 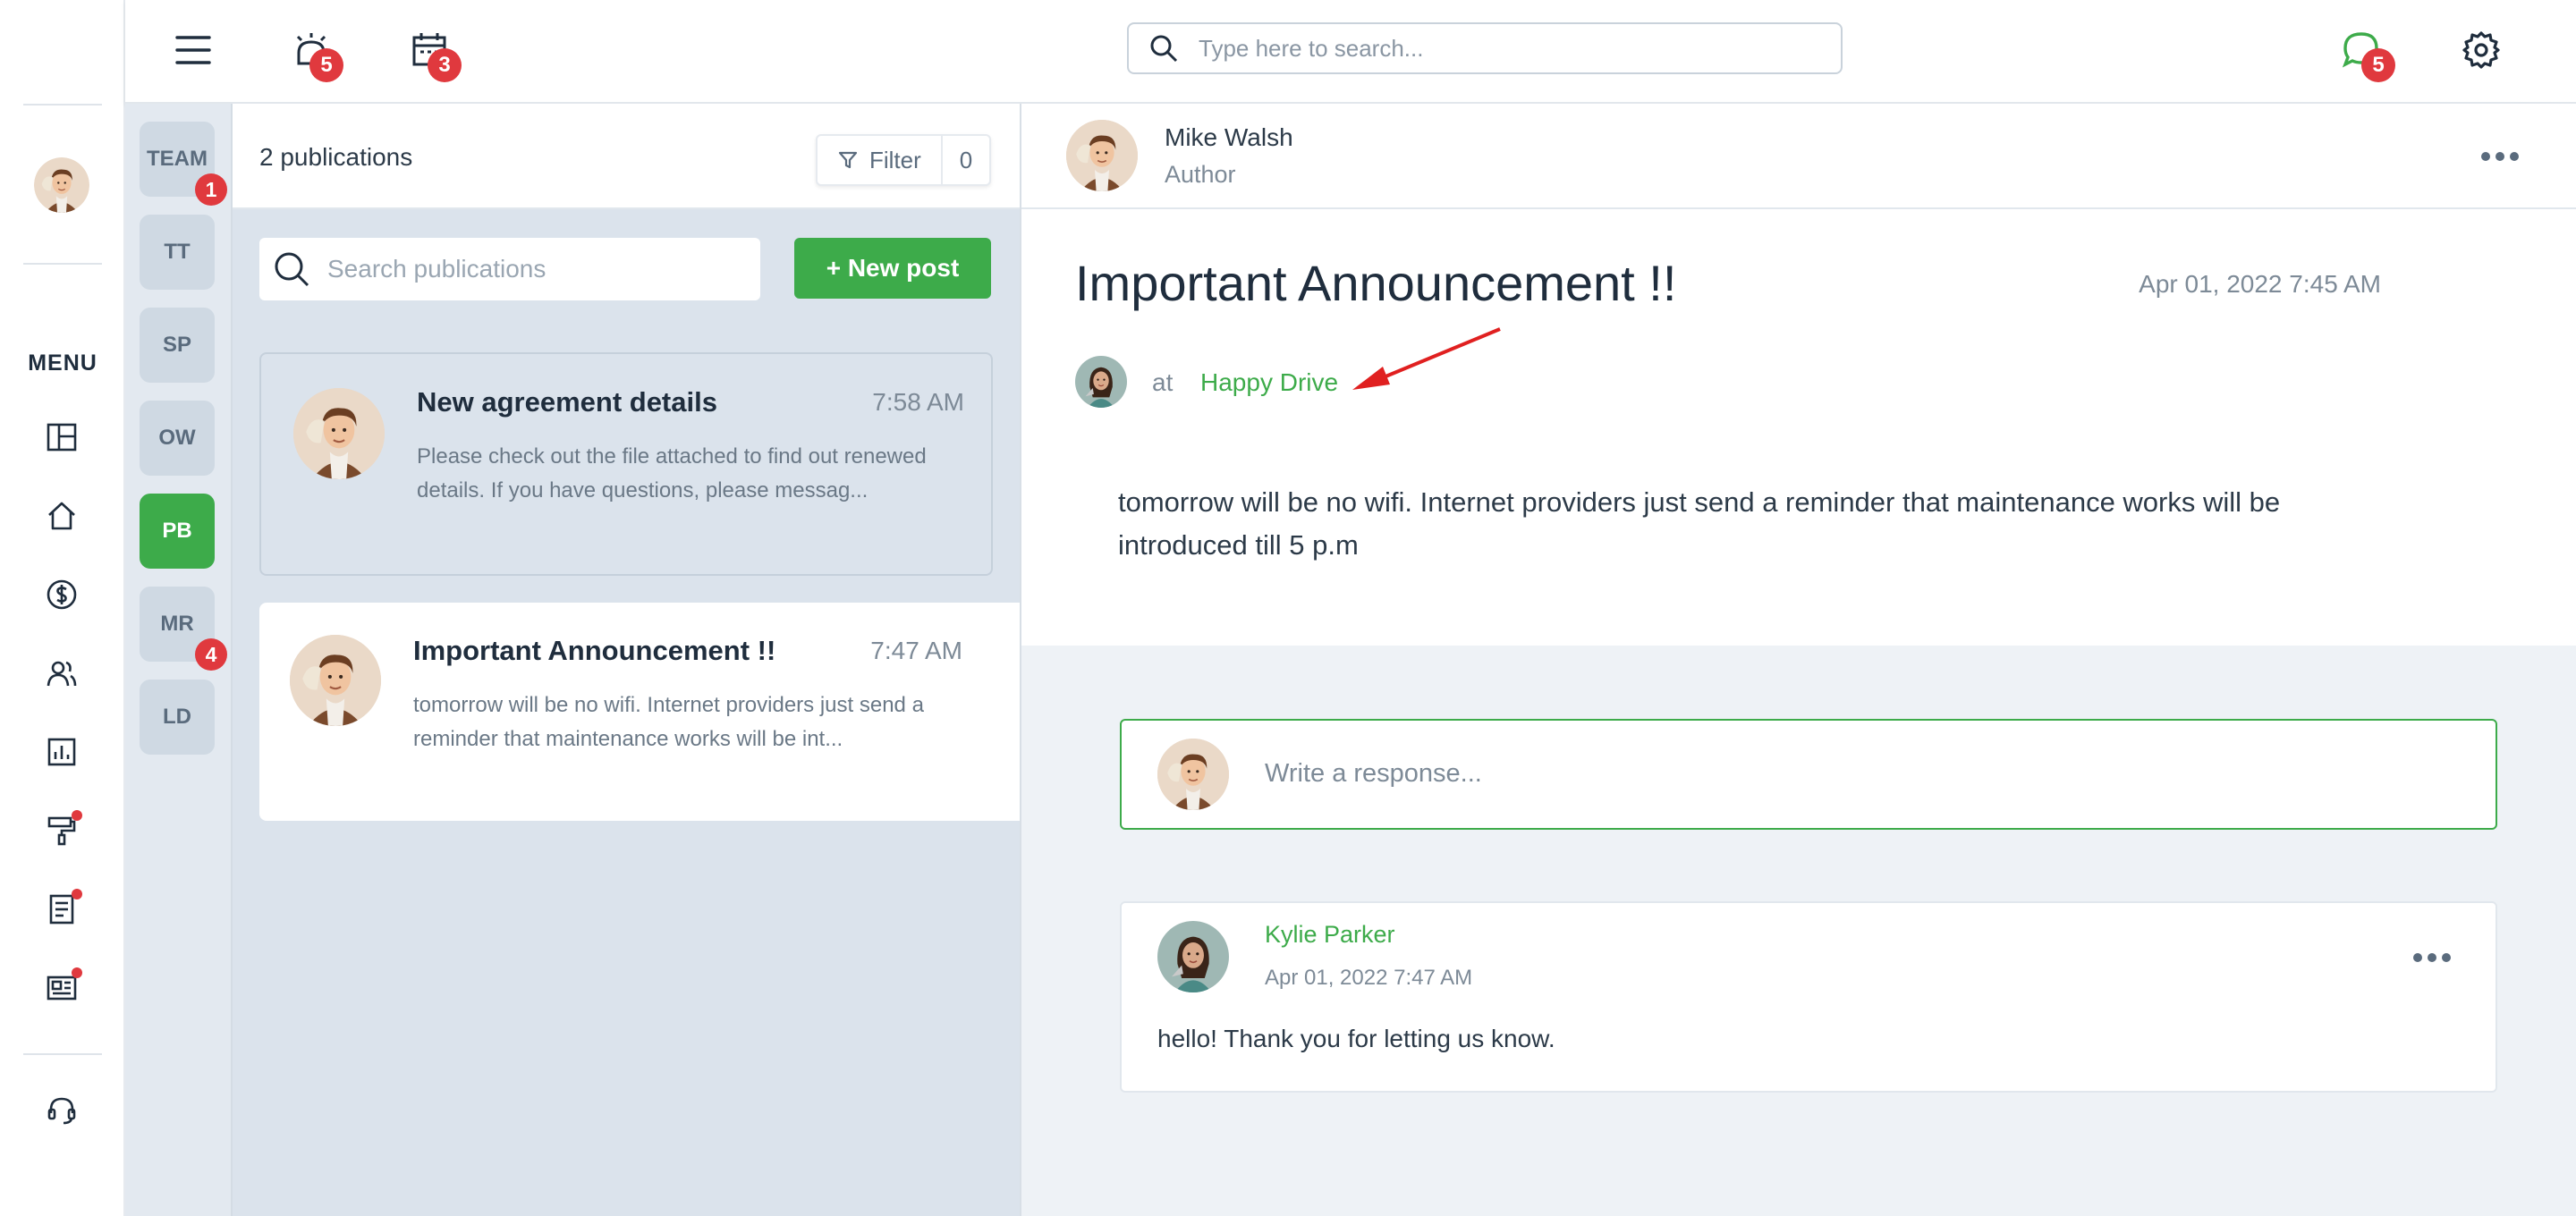 What do you see at coordinates (848, 160) in the screenshot?
I see `filter-icon` at bounding box center [848, 160].